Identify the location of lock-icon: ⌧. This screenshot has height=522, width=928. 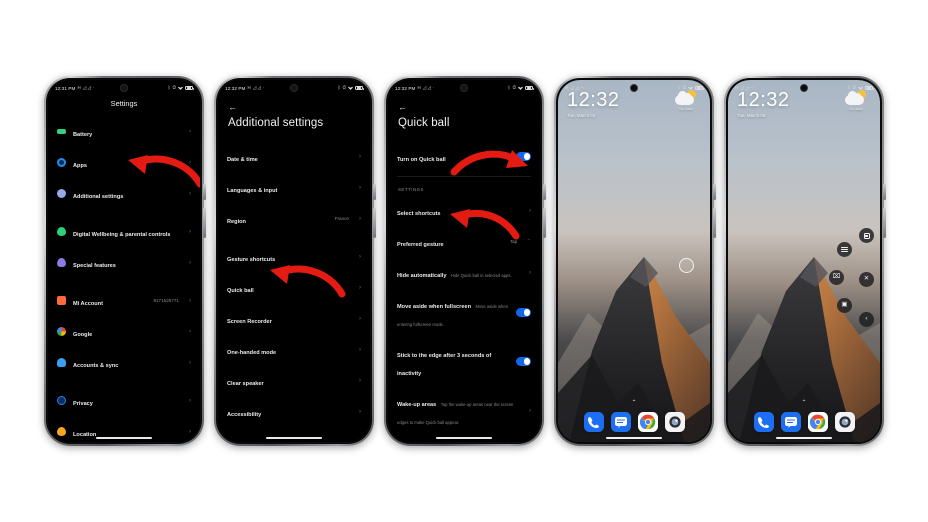
(836, 277).